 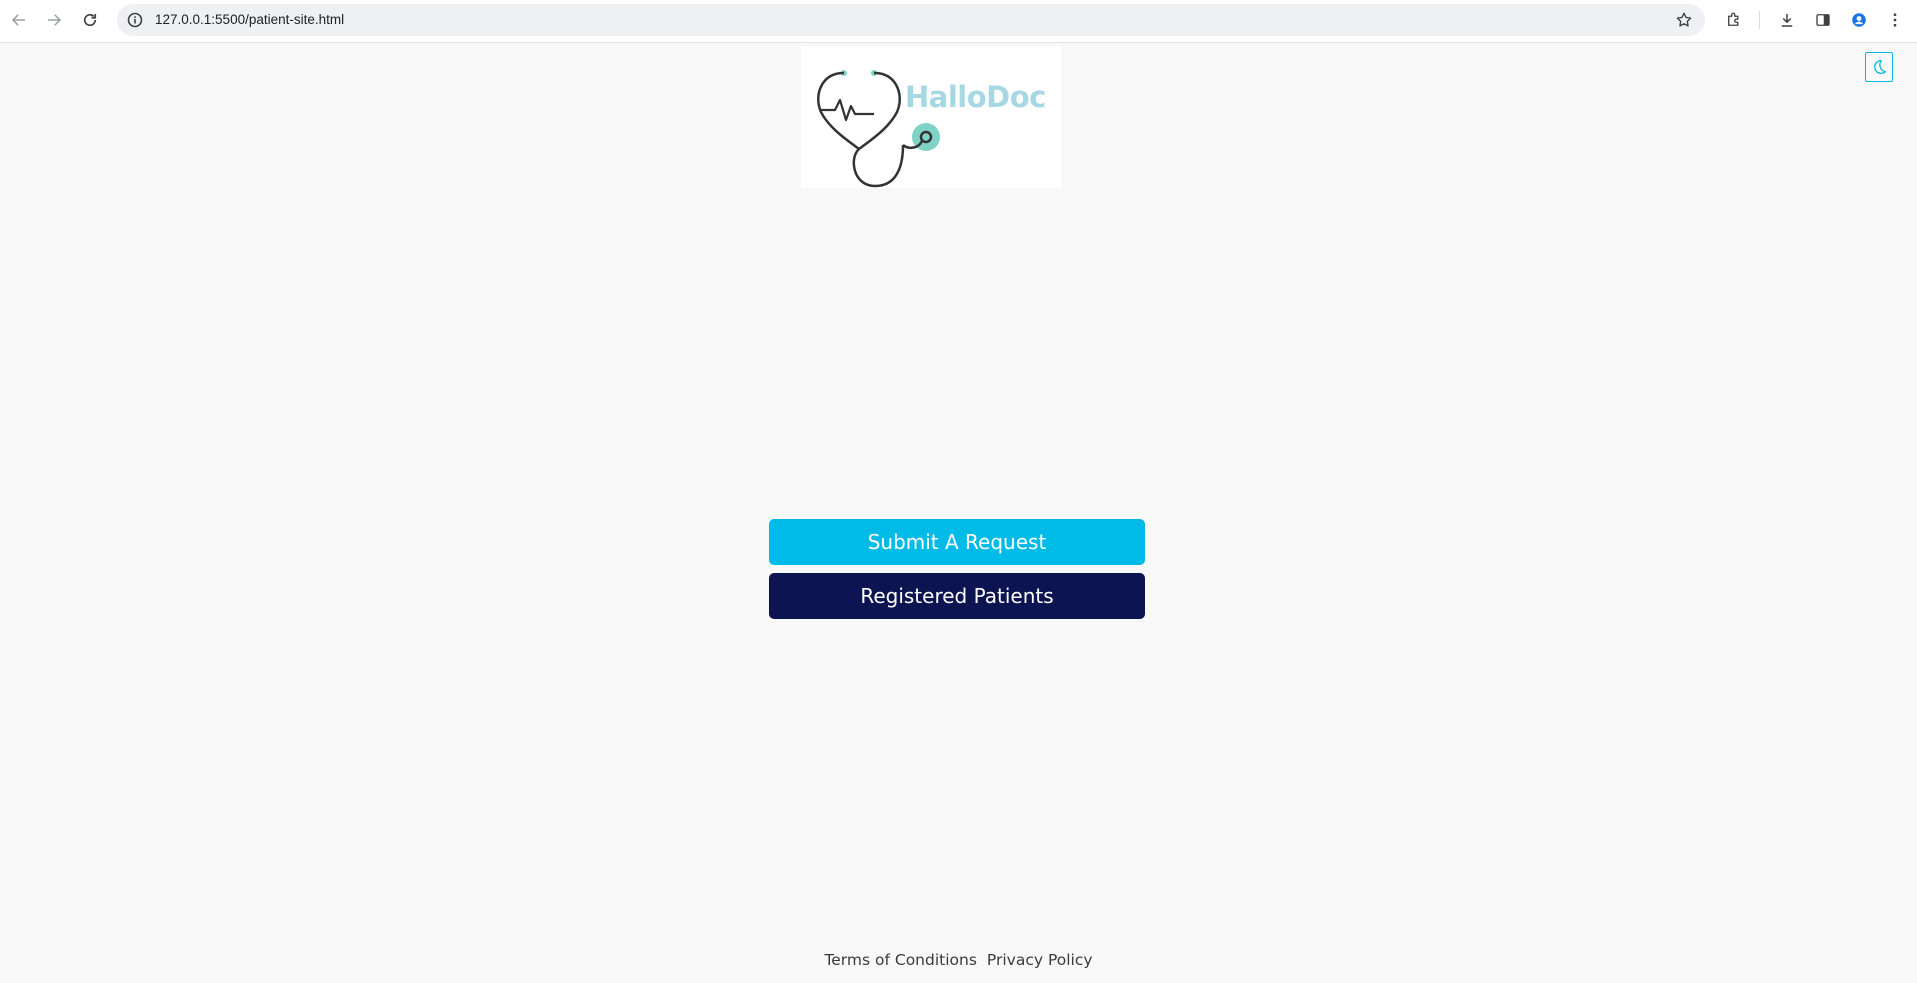 I want to click on arrow-left-icon, so click(x=18, y=20).